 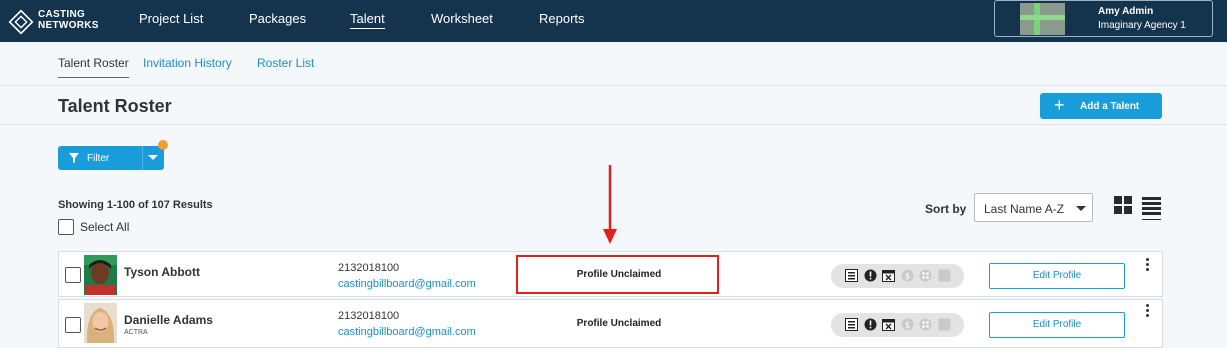 I want to click on agency-avatar, so click(x=1042, y=19).